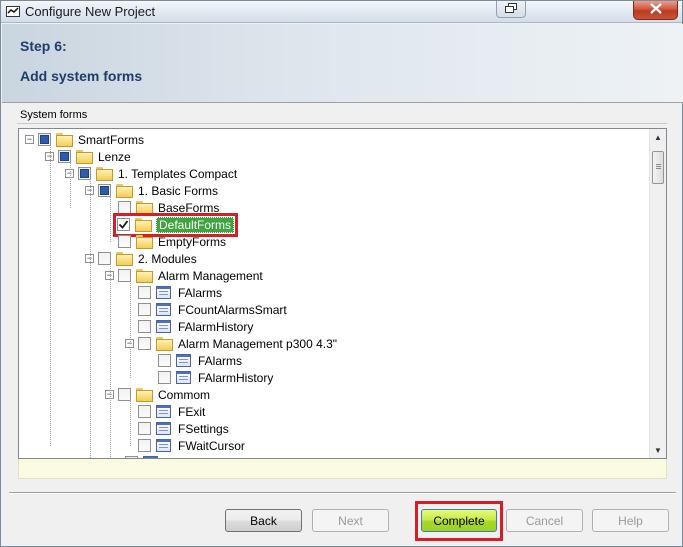  Describe the element at coordinates (178, 173) in the screenshot. I see `tree-node-label: 1. Templates Compact` at that location.